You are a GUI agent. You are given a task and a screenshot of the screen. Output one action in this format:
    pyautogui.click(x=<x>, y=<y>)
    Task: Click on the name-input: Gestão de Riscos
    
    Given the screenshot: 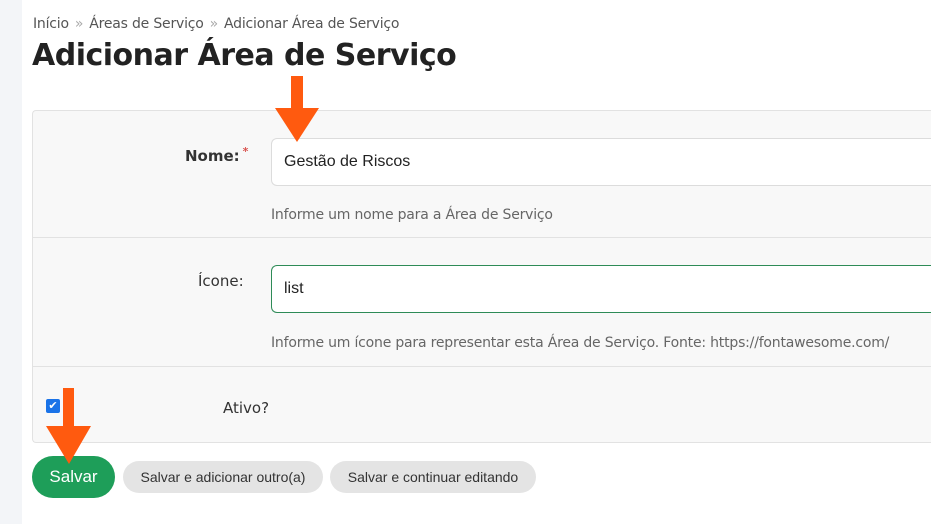 What is the action you would take?
    pyautogui.click(x=601, y=162)
    